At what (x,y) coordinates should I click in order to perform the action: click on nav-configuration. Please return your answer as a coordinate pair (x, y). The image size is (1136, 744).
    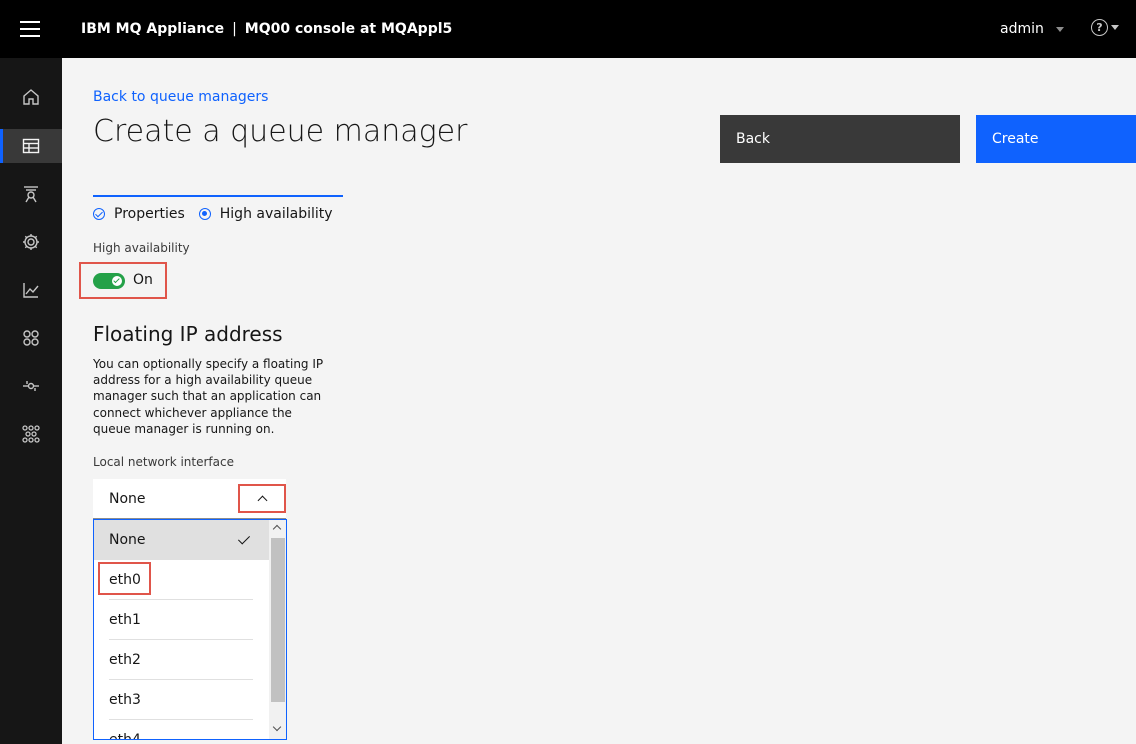
    Looking at the image, I should click on (31, 386).